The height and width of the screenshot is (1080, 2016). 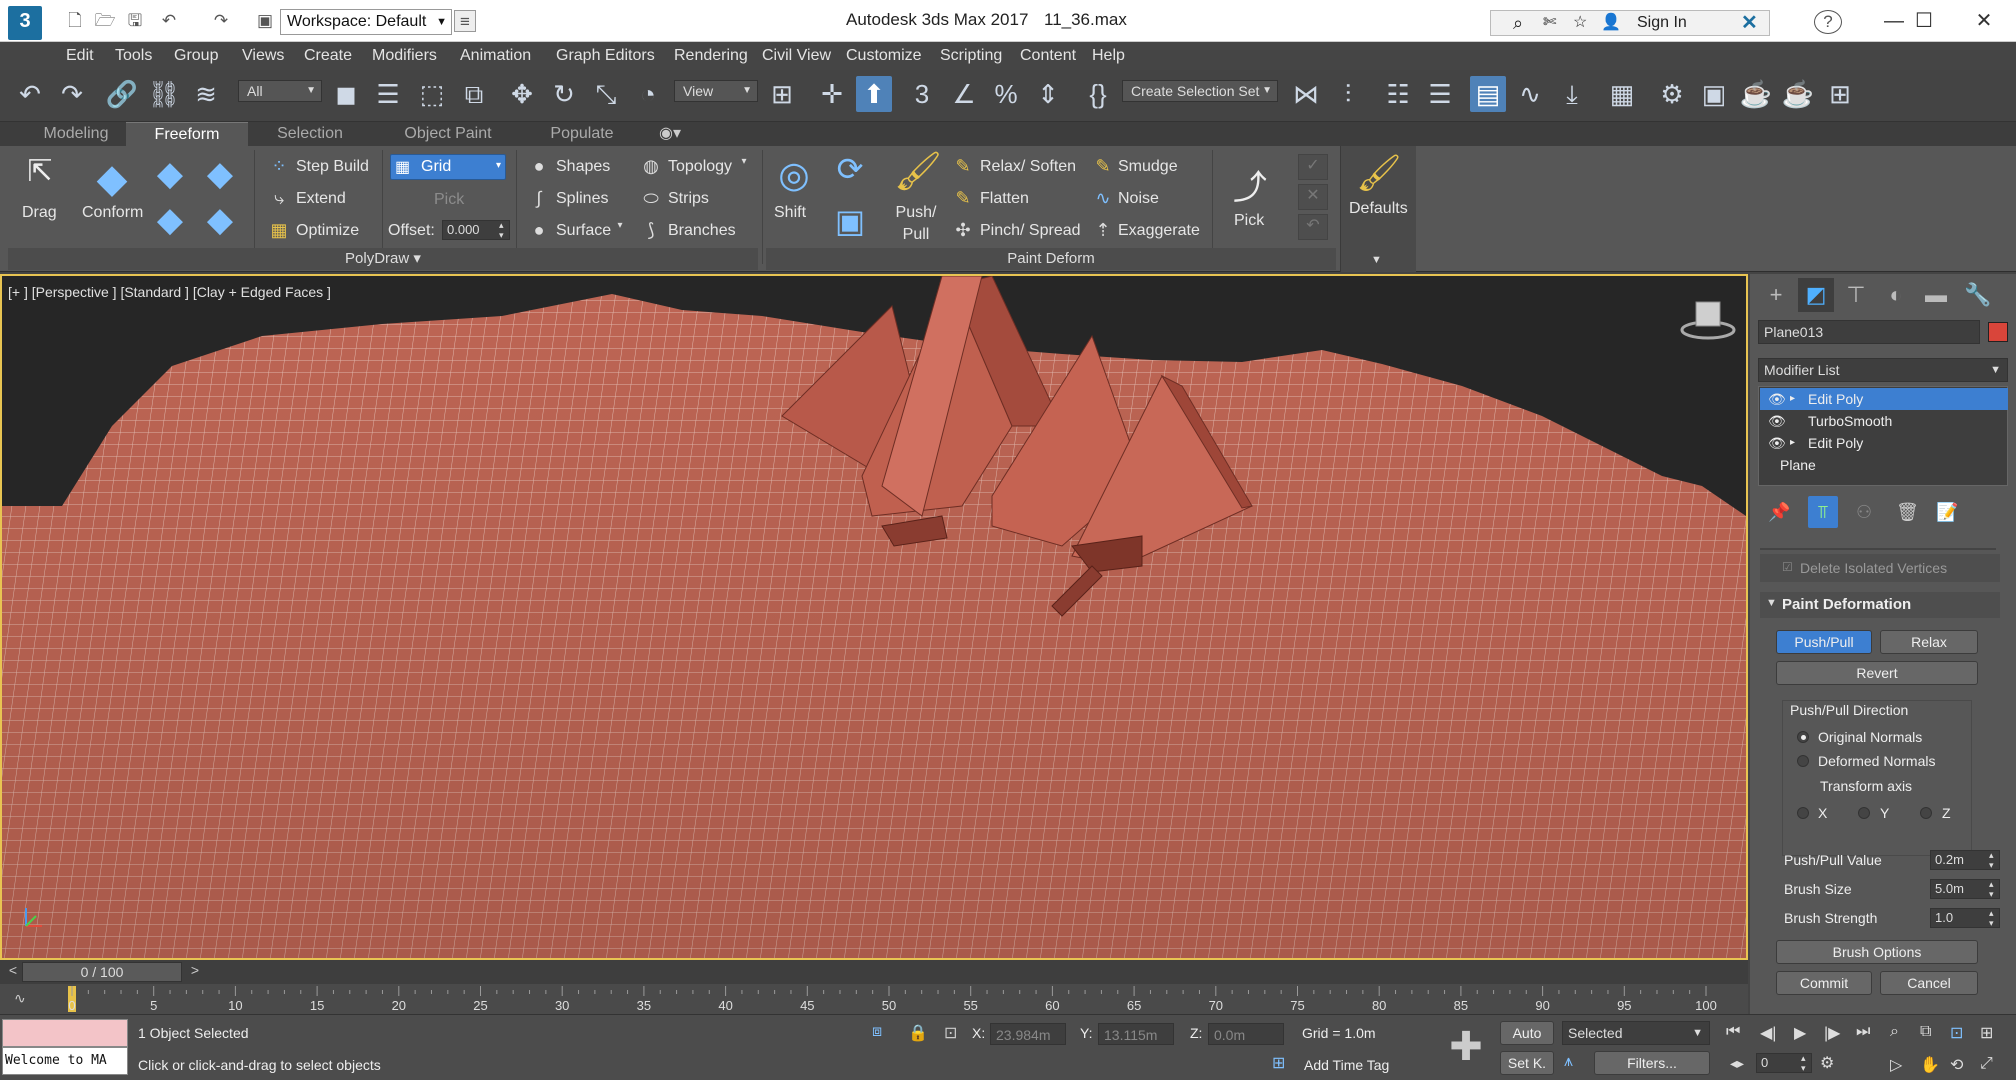 What do you see at coordinates (1925, 1032) in the screenshot?
I see `zoom-all-icon: ⧉` at bounding box center [1925, 1032].